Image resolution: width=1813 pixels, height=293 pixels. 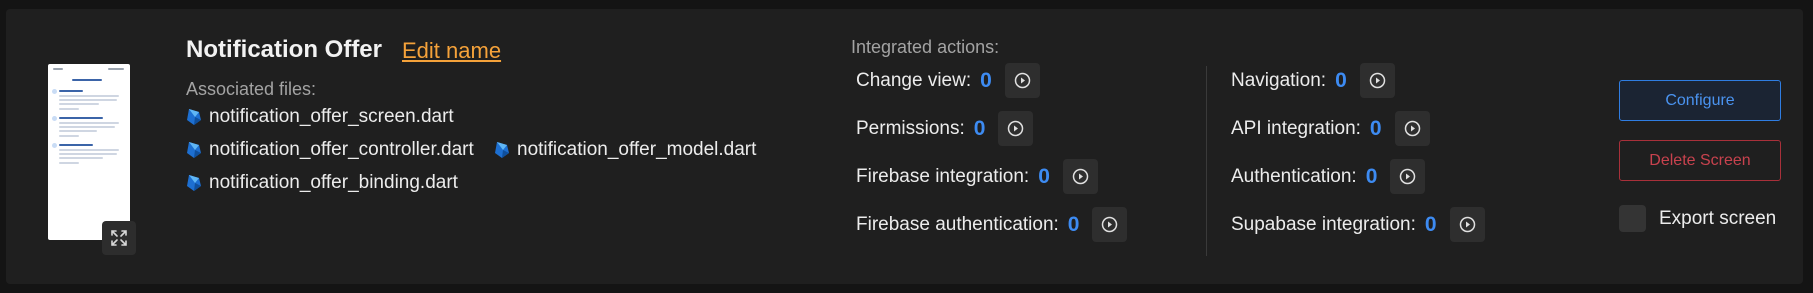 What do you see at coordinates (1632, 218) in the screenshot?
I see `export-screen-checkbox` at bounding box center [1632, 218].